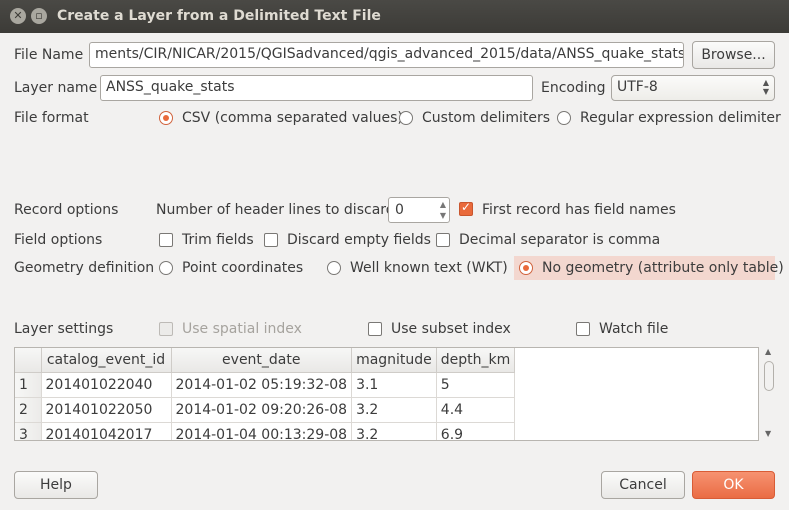 The image size is (789, 510). What do you see at coordinates (166, 329) in the screenshot?
I see `spatial-index-checkbox` at bounding box center [166, 329].